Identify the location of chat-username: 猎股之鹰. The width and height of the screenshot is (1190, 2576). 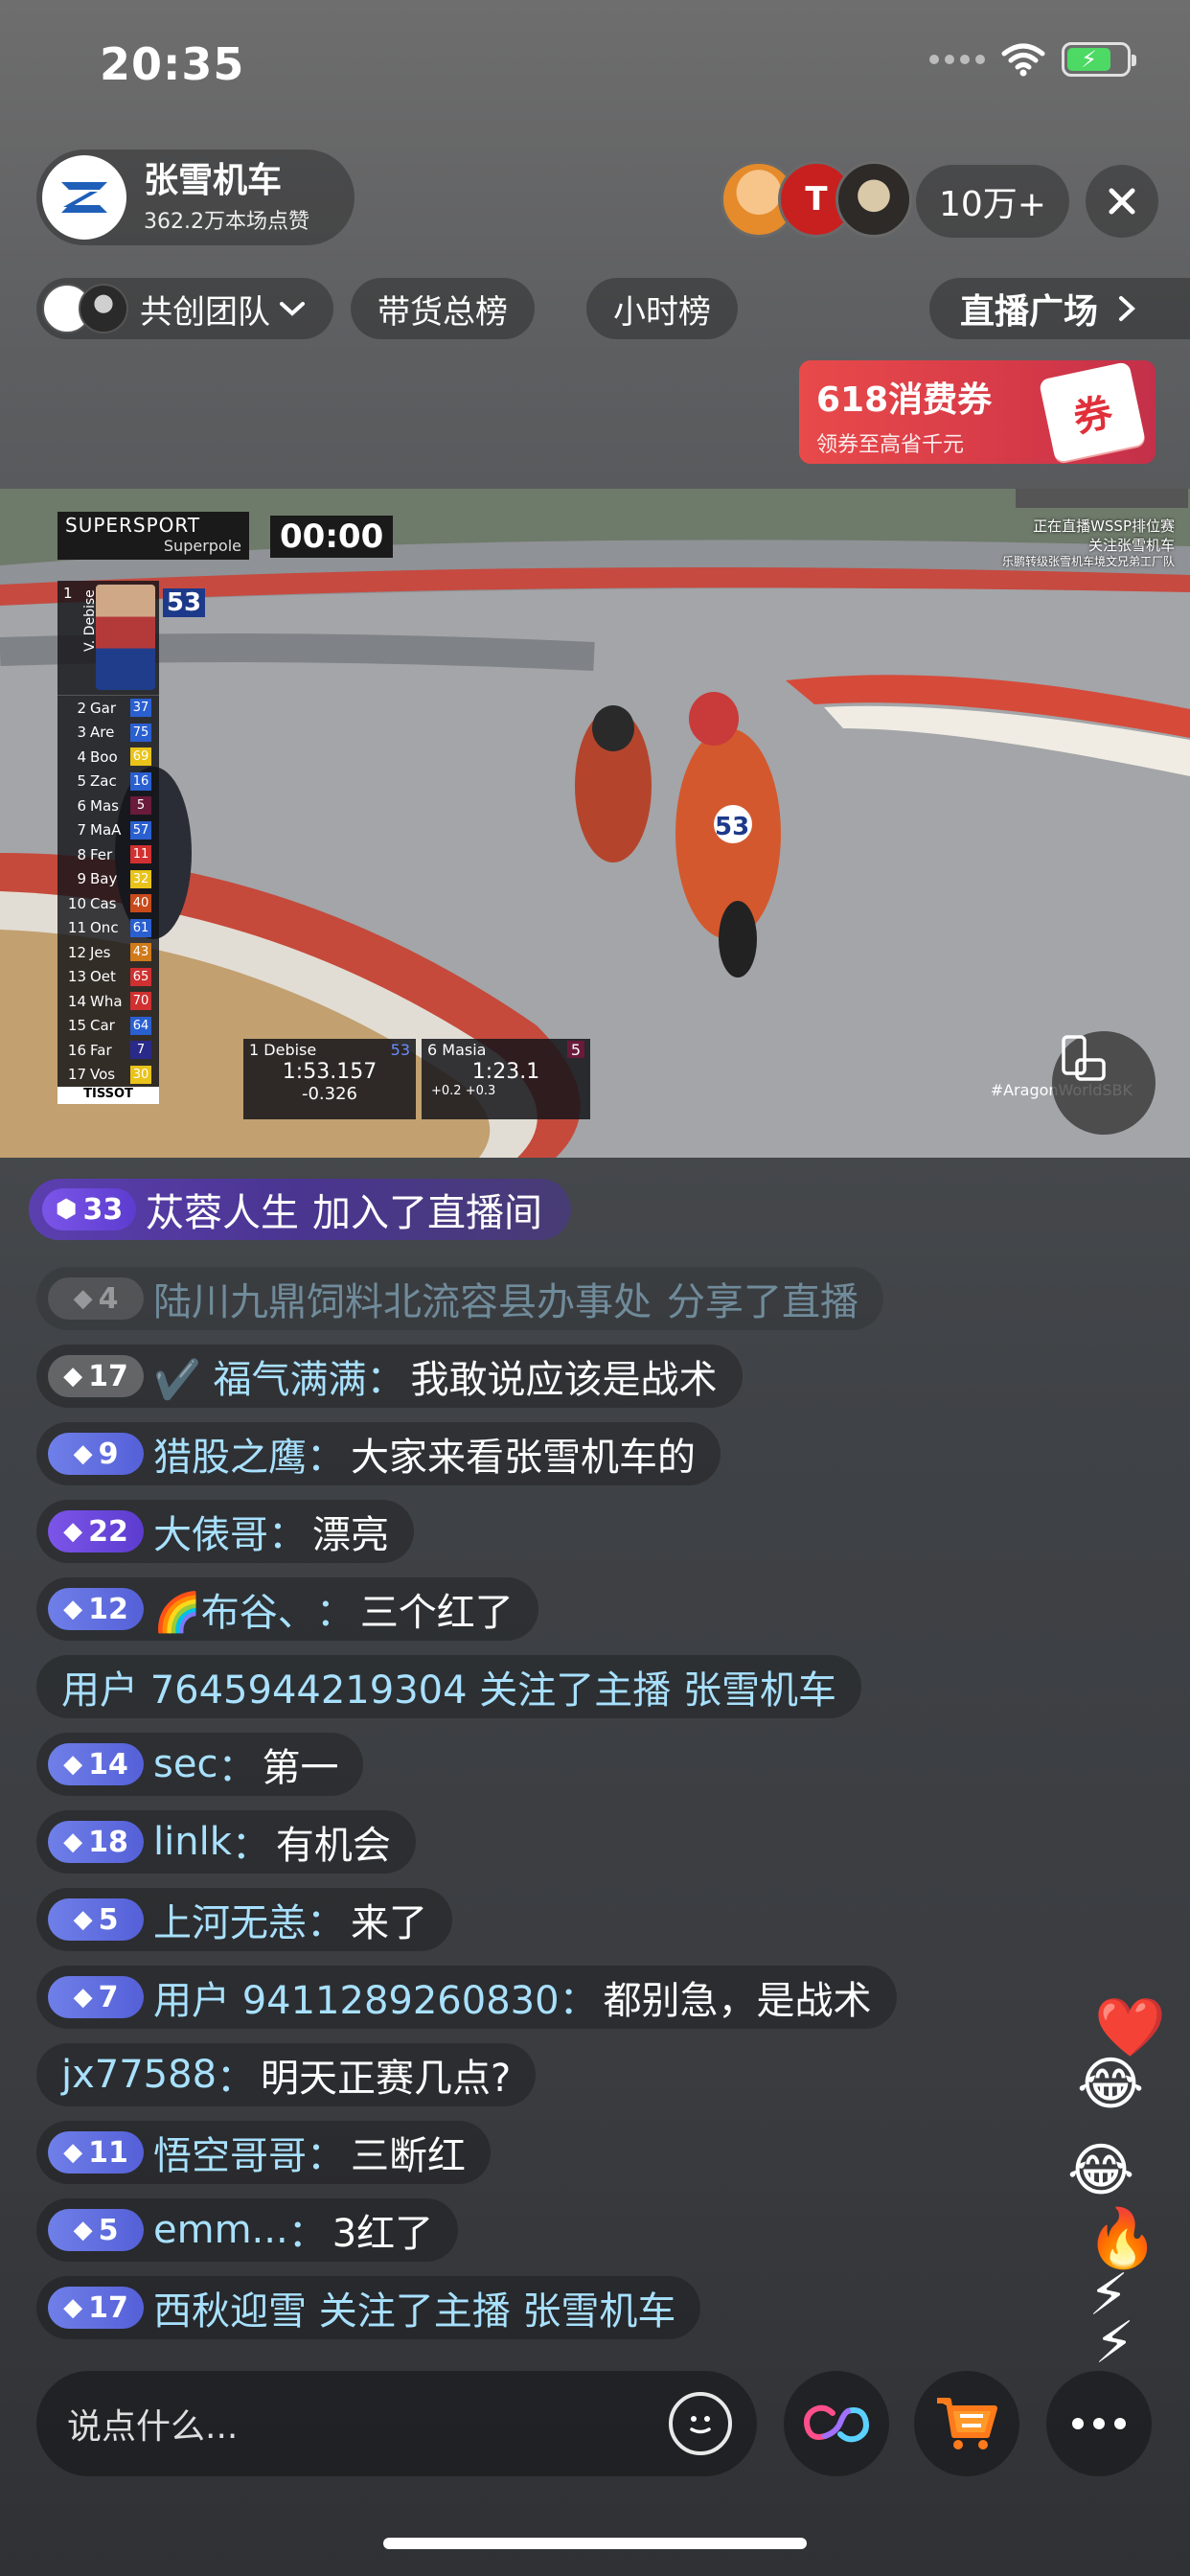
(230, 1454).